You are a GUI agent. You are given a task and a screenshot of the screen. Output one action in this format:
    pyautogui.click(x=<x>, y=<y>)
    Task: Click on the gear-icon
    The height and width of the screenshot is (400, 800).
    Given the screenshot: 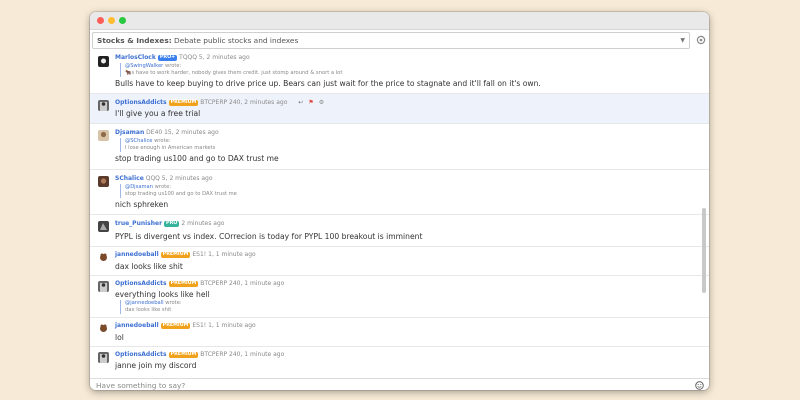 What is the action you would take?
    pyautogui.click(x=701, y=40)
    